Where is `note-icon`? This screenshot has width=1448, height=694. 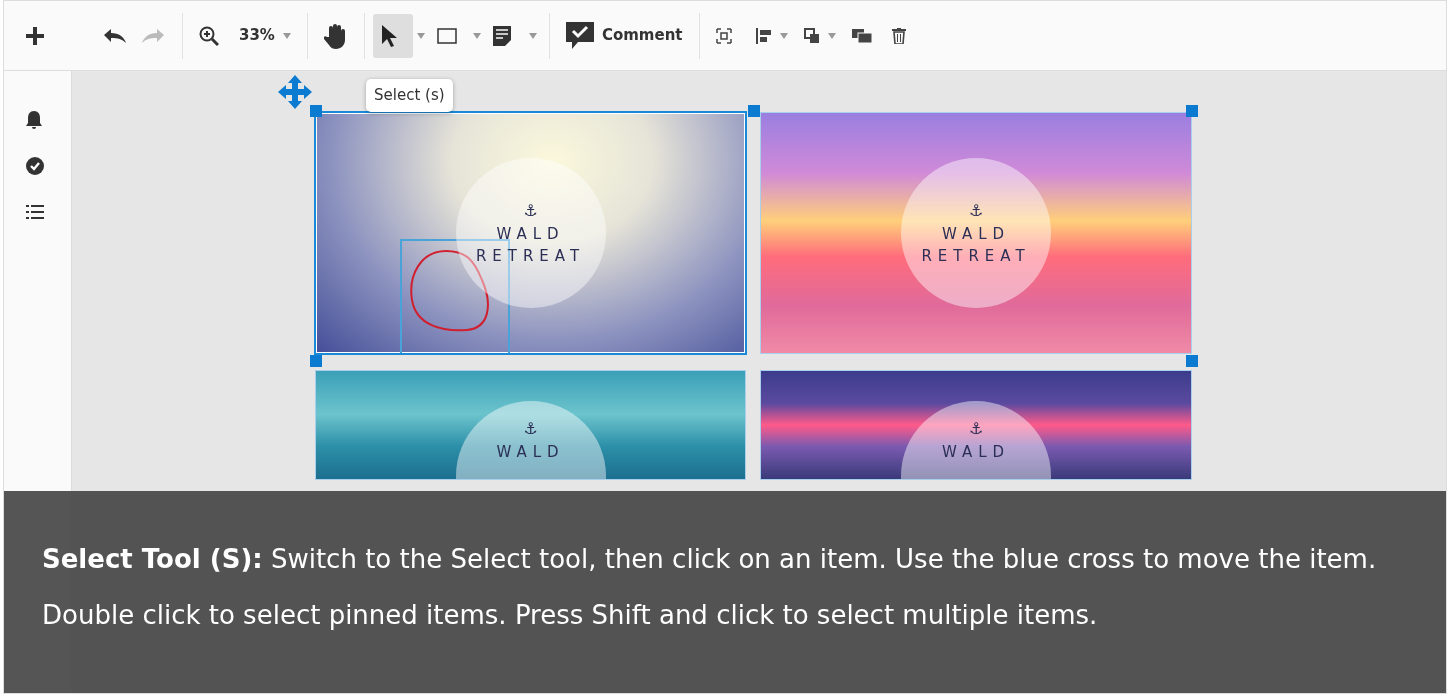 note-icon is located at coordinates (501, 35).